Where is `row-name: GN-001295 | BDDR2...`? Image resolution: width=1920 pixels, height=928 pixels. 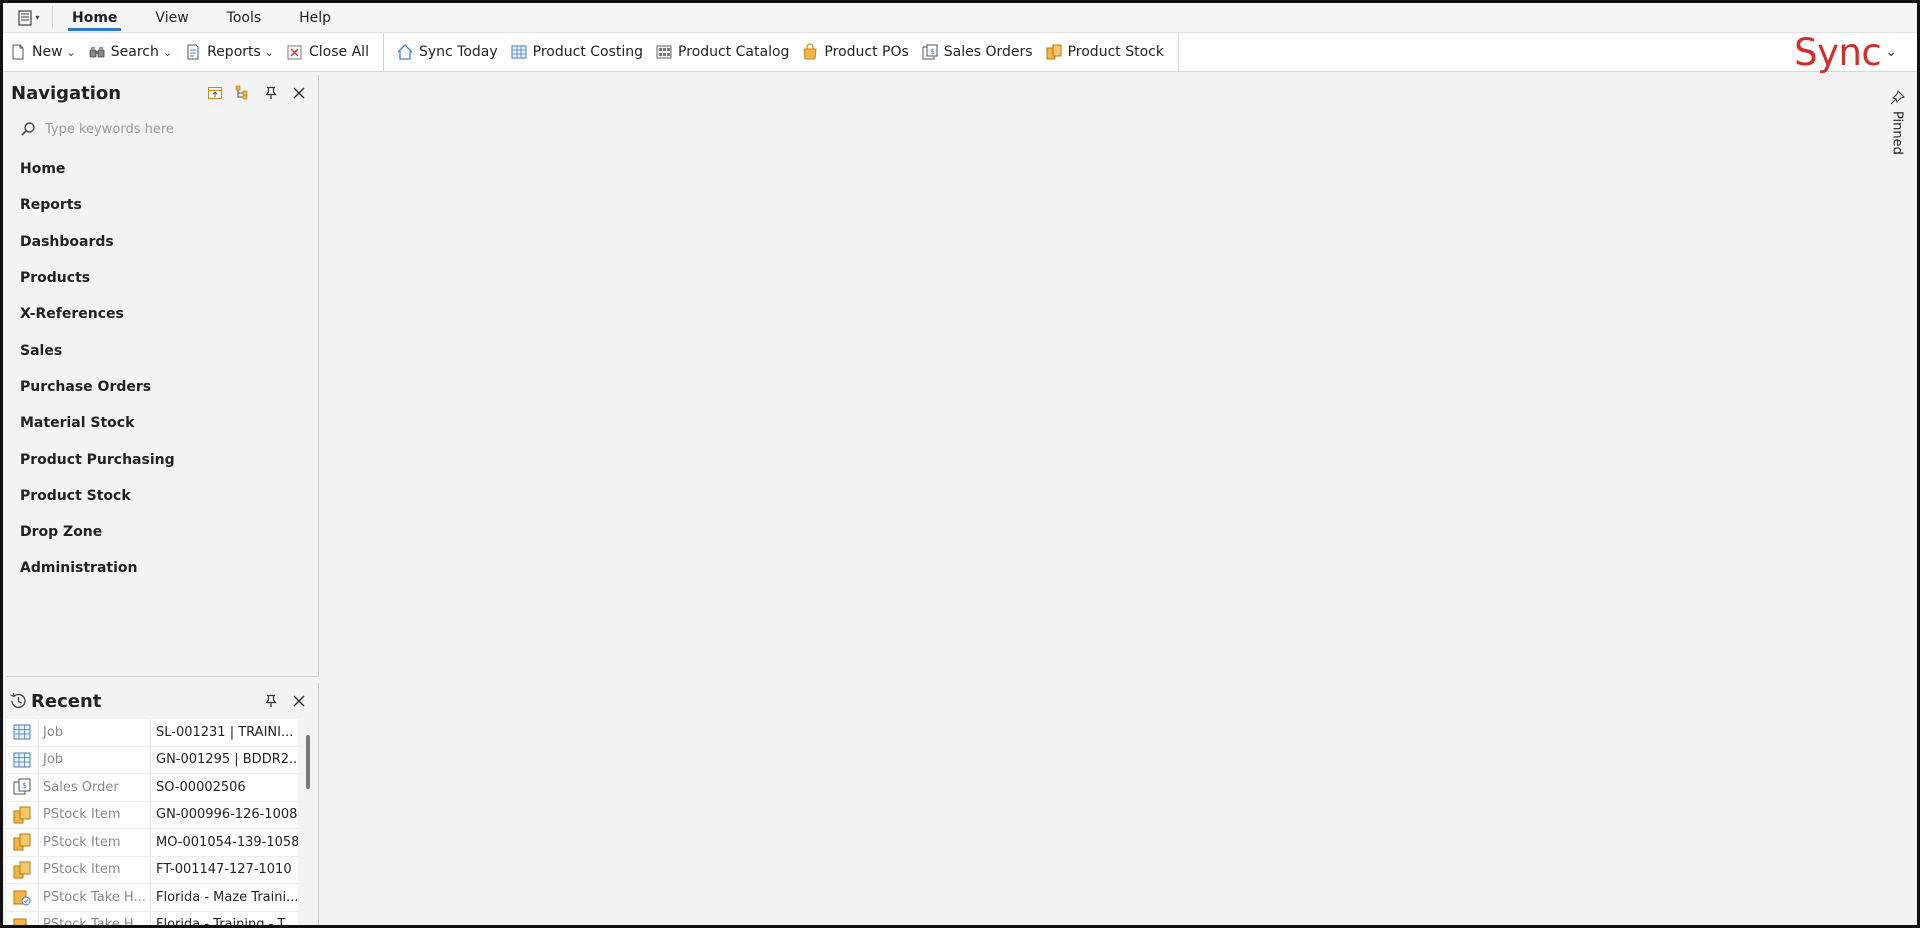
row-name: GN-001295 | BDDR2... is located at coordinates (227, 760).